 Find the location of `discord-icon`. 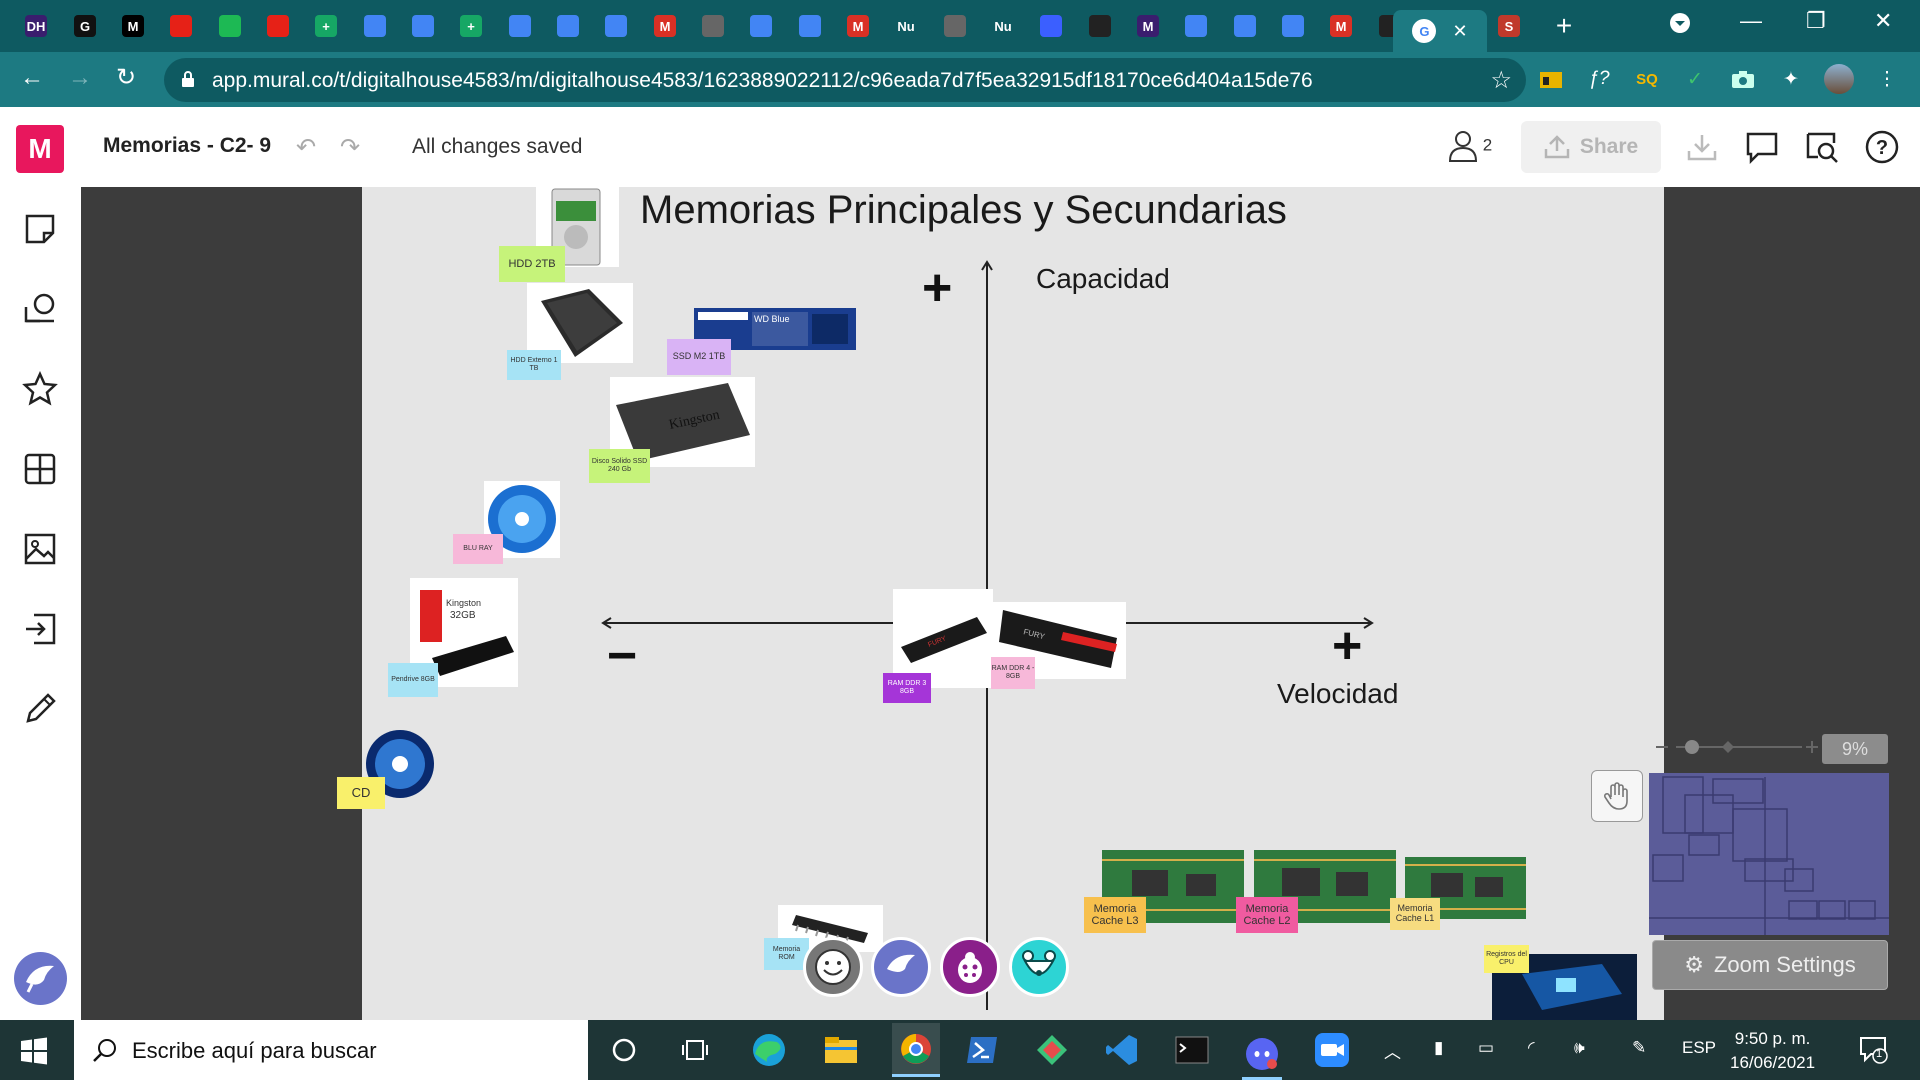

discord-icon is located at coordinates (1262, 1055).